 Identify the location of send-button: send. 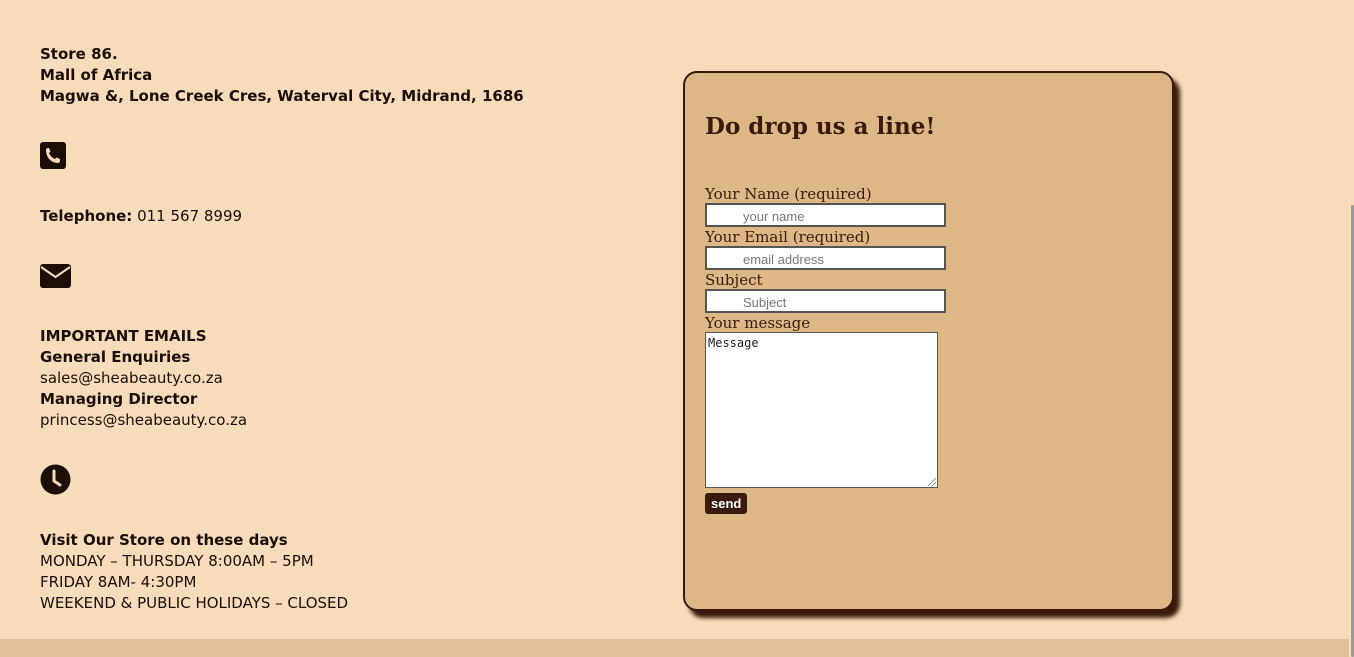
(726, 503).